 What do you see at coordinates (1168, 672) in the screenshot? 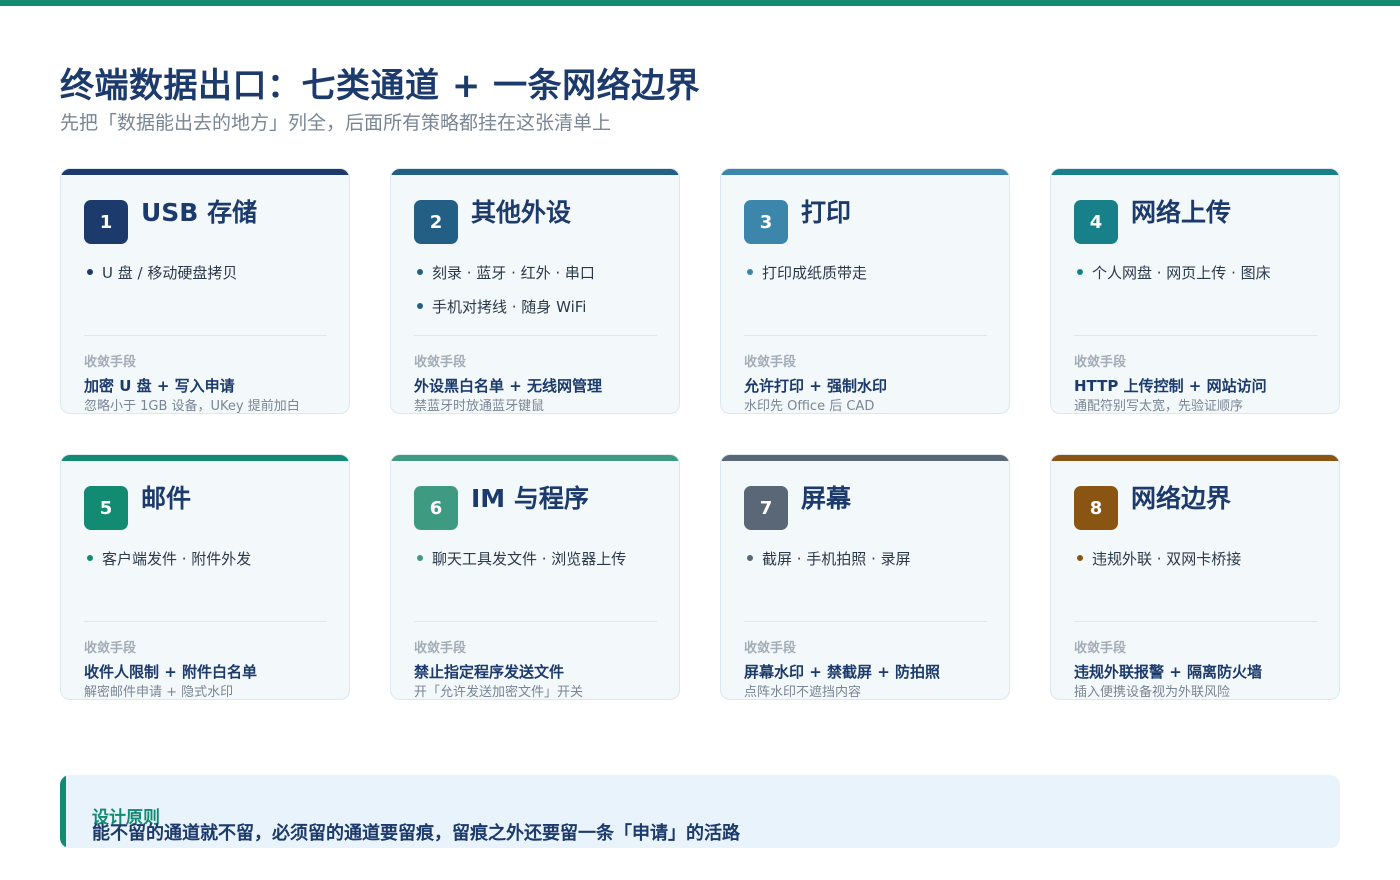
I see `means-text: 违规外联报警 + 隔离防火墙` at bounding box center [1168, 672].